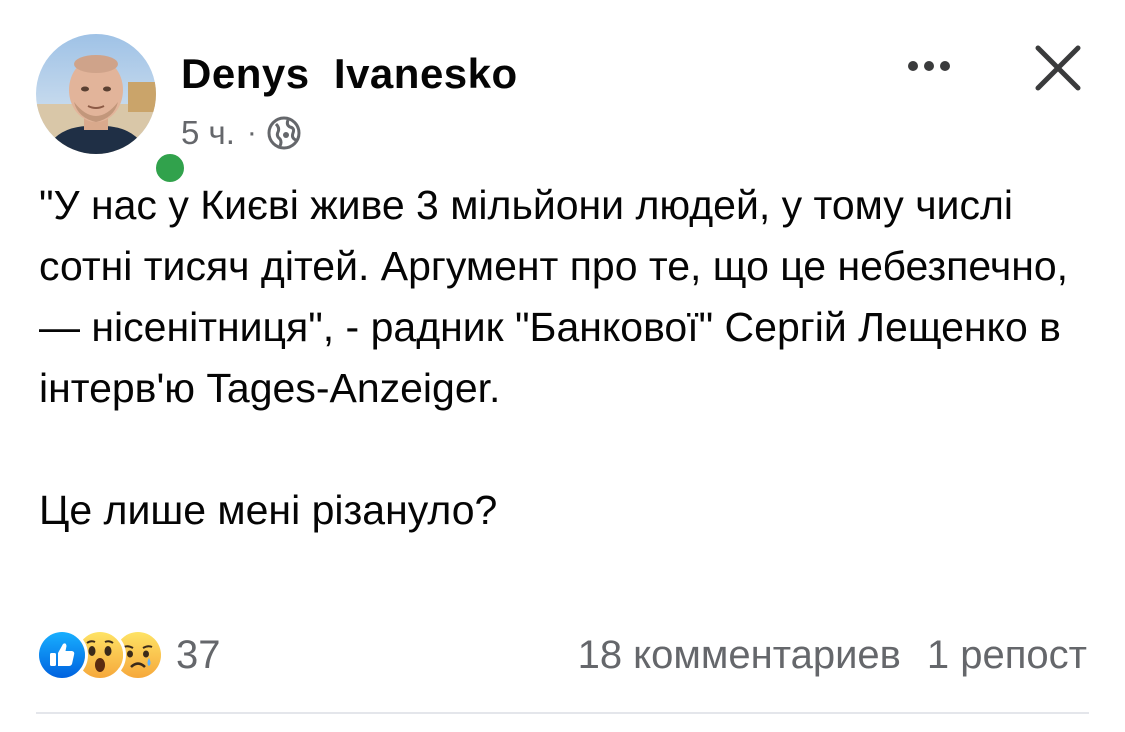 Image resolution: width=1125 pixels, height=732 pixels. Describe the element at coordinates (208, 133) in the screenshot. I see `post-time: 5 ч.` at that location.